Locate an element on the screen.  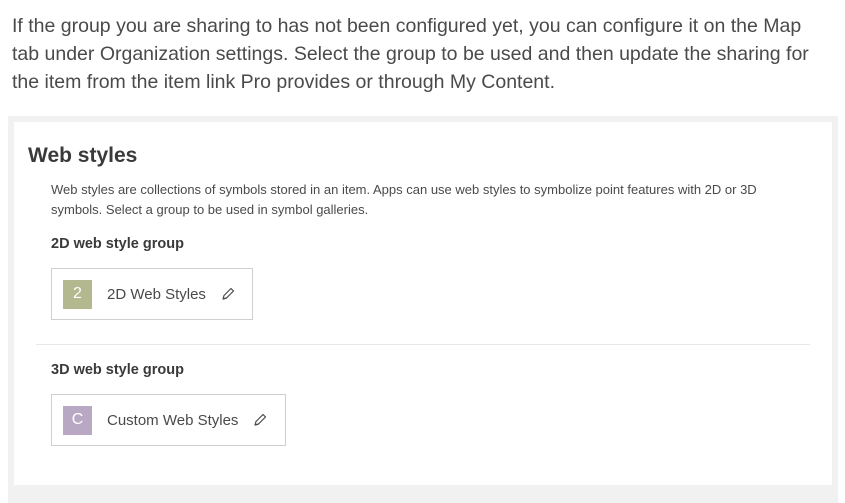
2d-group-label: 2D web style group is located at coordinates (117, 244).